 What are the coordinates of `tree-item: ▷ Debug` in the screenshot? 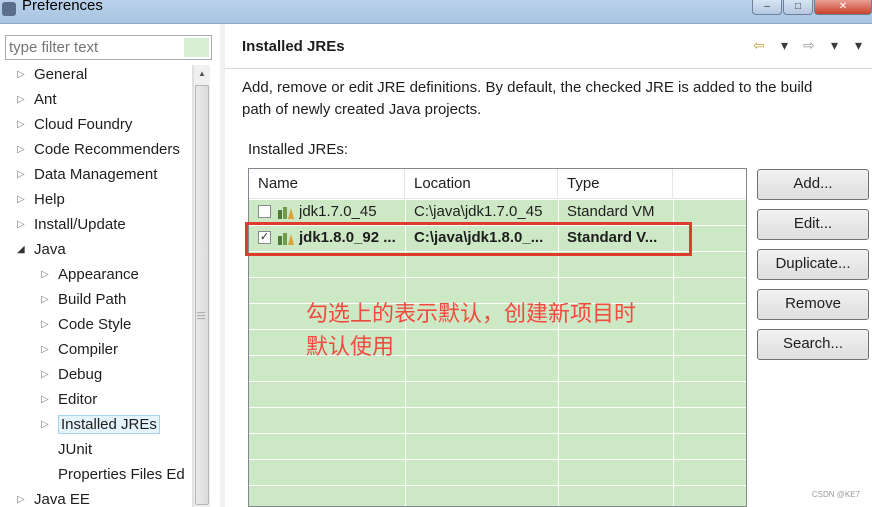 It's located at (71, 375).